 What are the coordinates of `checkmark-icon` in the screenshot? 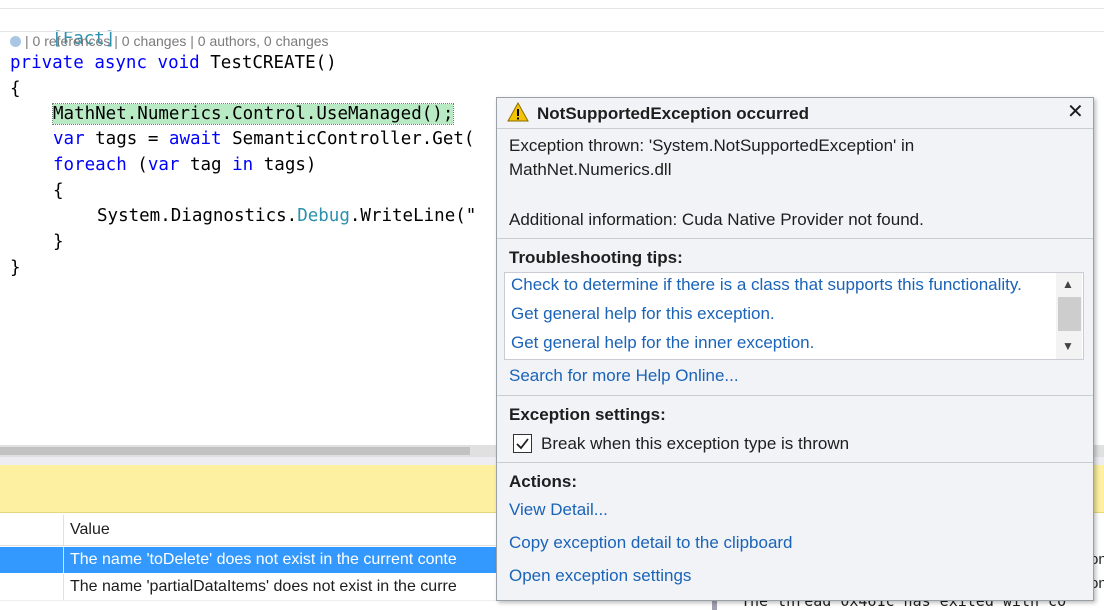 It's located at (522, 444).